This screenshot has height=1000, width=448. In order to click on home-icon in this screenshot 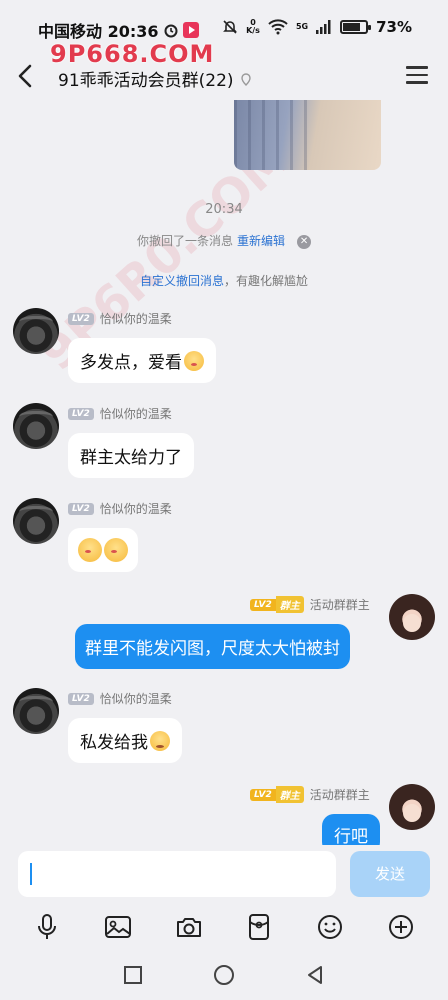, I will do `click(224, 975)`.